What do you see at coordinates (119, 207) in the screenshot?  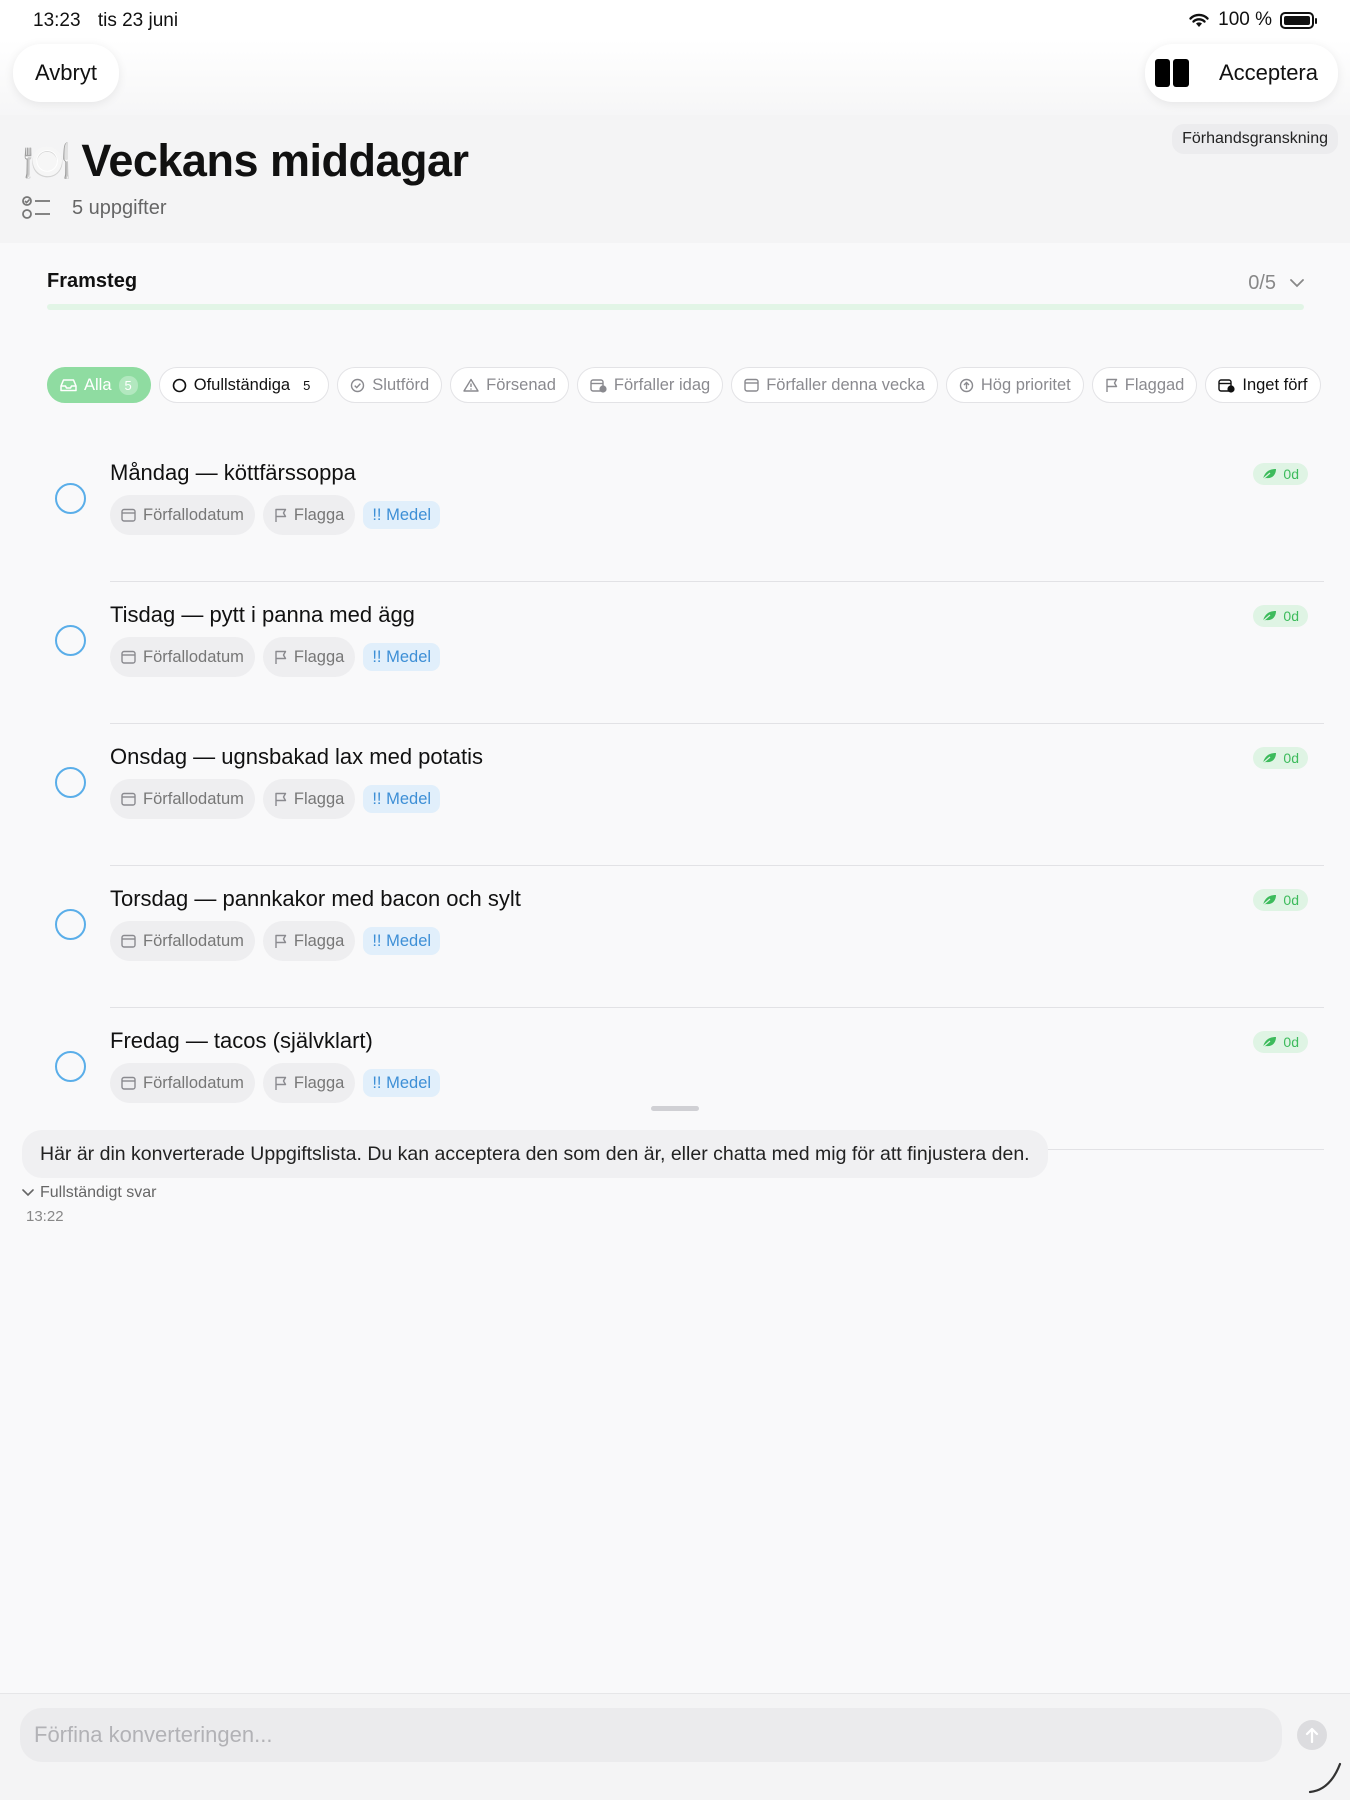 I see `task-count: 5 uppgifter` at bounding box center [119, 207].